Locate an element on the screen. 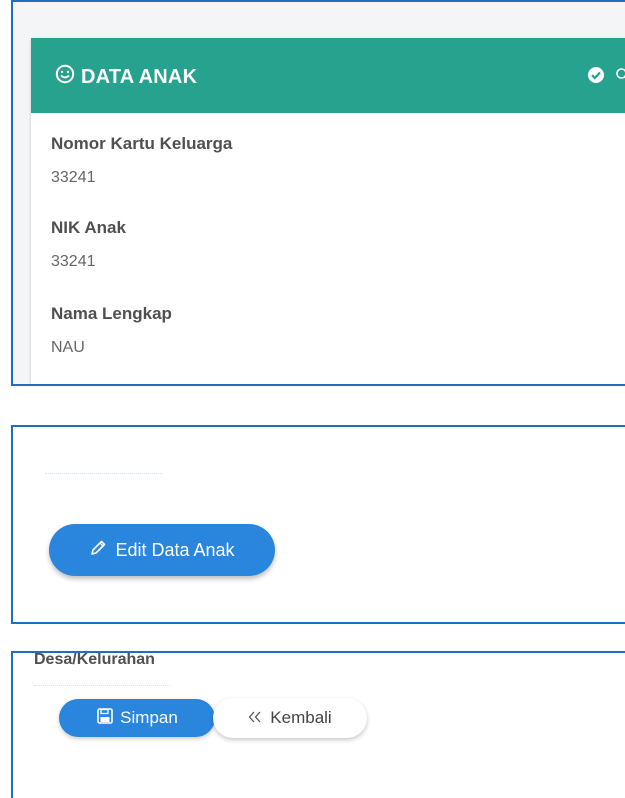  save-button-label: Simpan is located at coordinates (149, 717).